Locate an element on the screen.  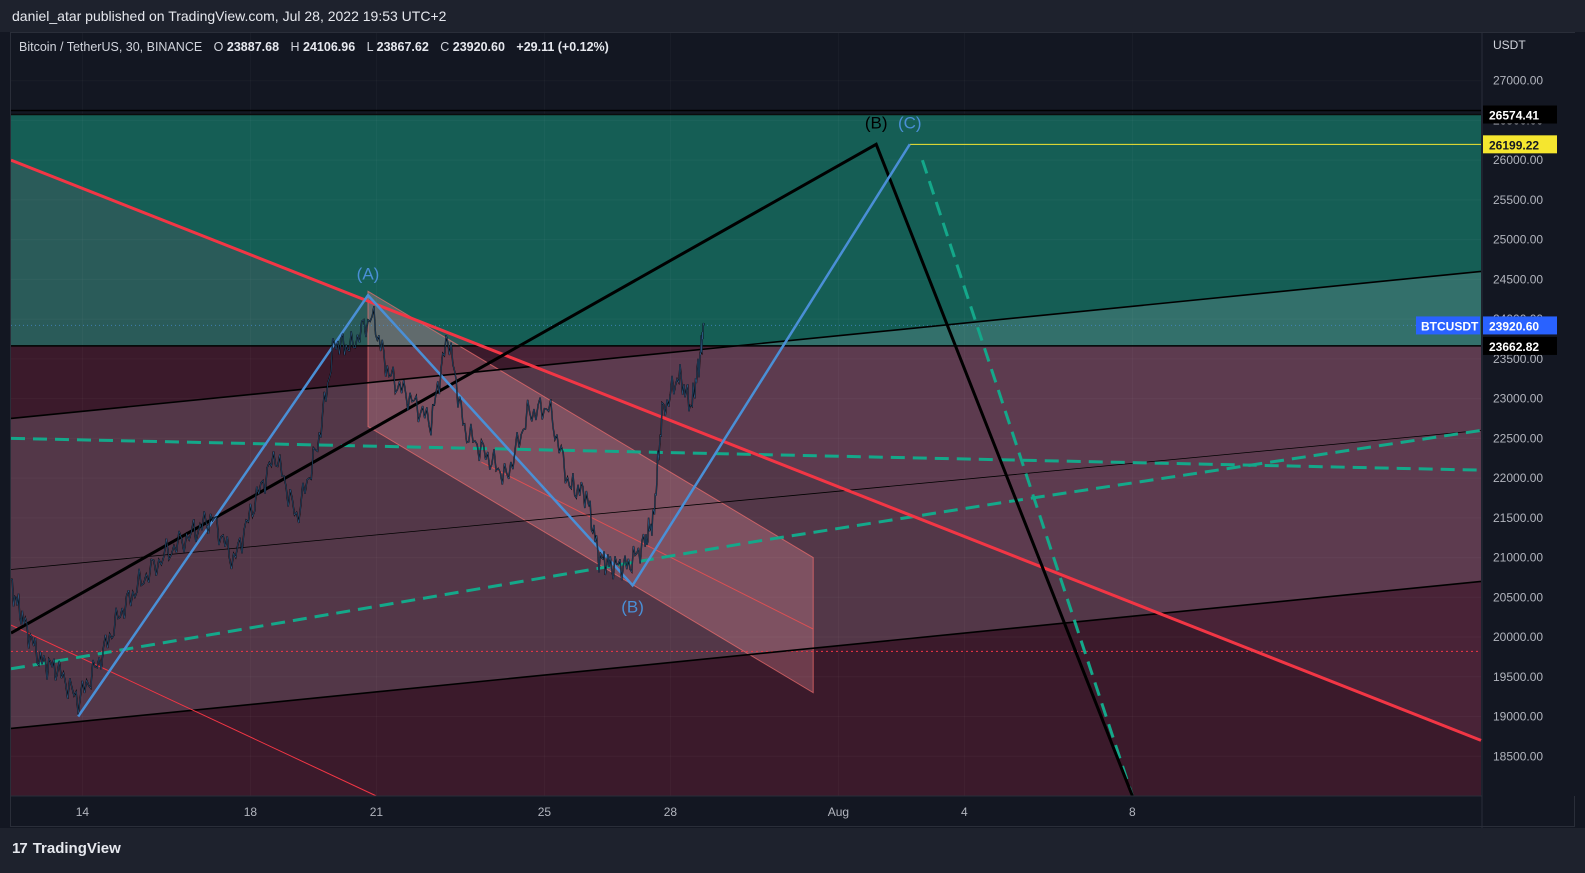
wave-label-2: (B) is located at coordinates (632, 606).